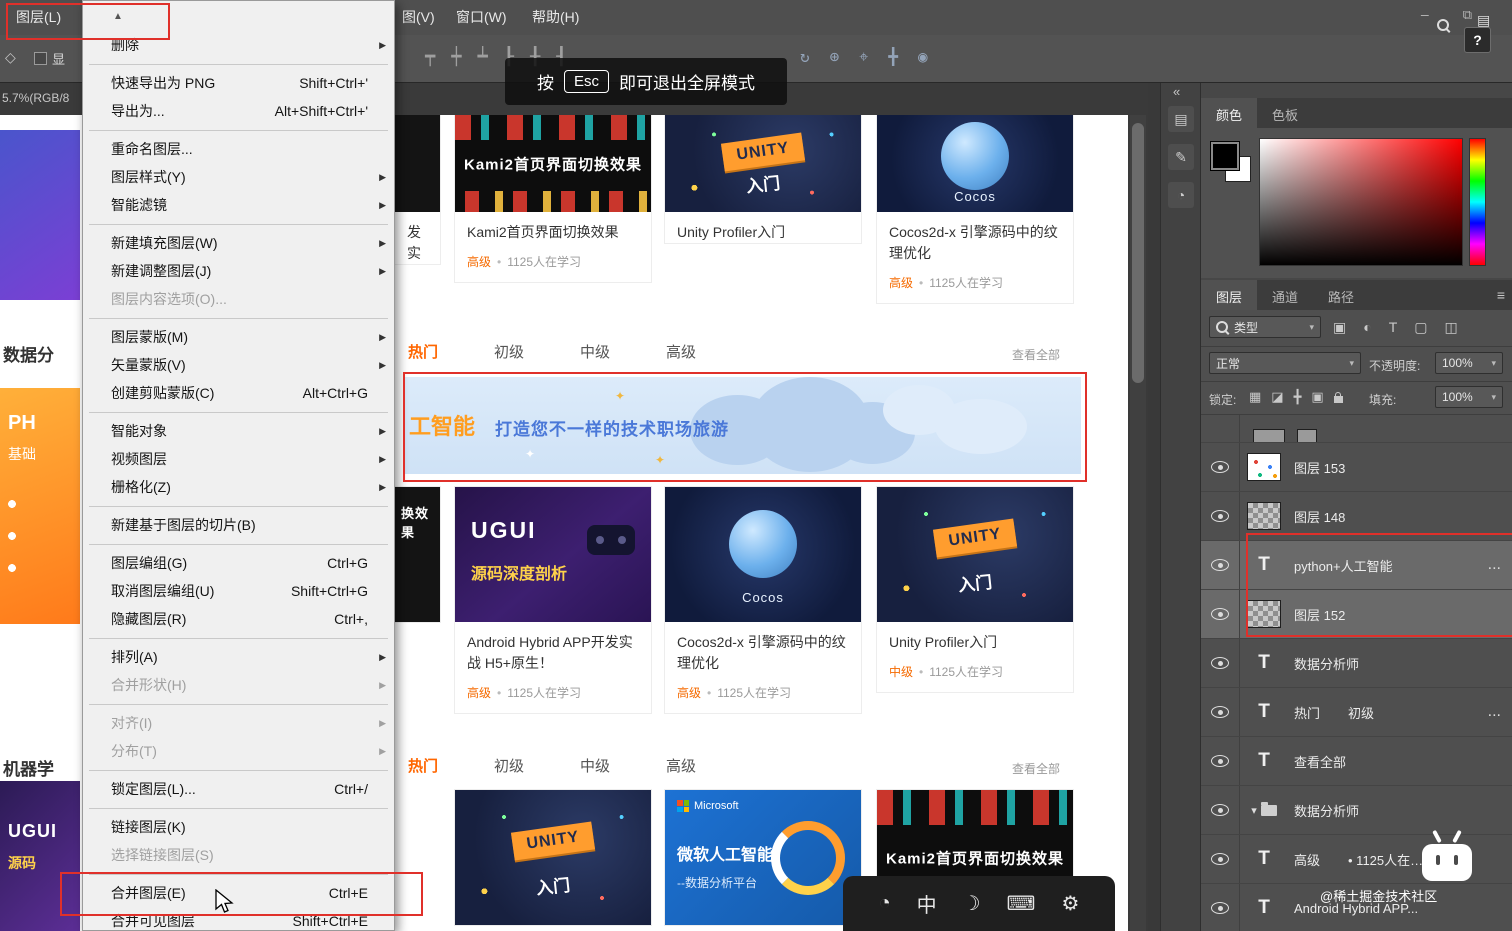  Describe the element at coordinates (553, 198) in the screenshot. I see `course-card: Kami2首页界面切换效果 Kami2首页界面切换效果 高级 • 1125人在学习` at that location.